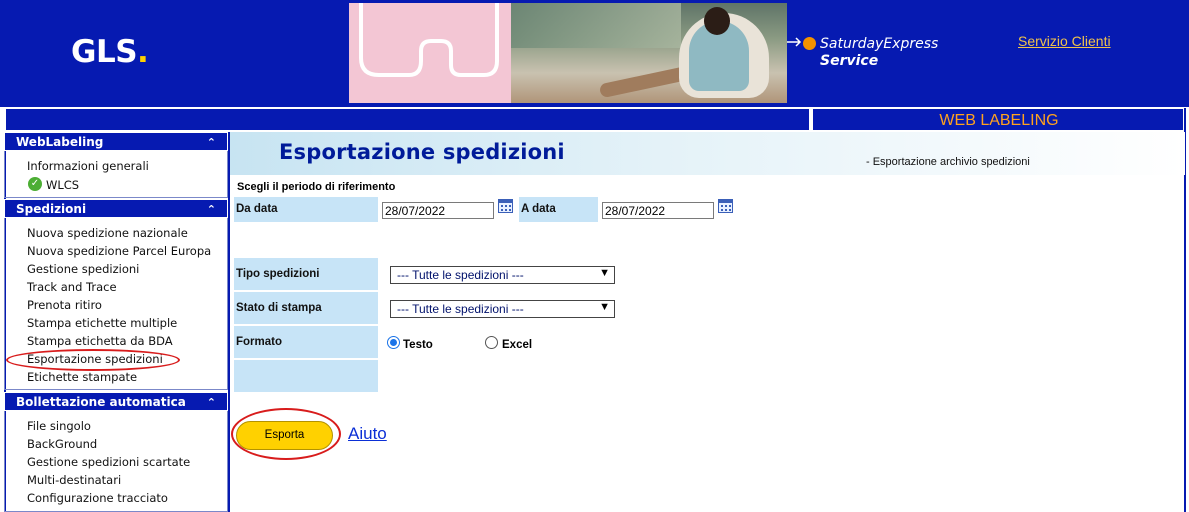  Describe the element at coordinates (407, 119) in the screenshot. I see `top-strip` at that location.